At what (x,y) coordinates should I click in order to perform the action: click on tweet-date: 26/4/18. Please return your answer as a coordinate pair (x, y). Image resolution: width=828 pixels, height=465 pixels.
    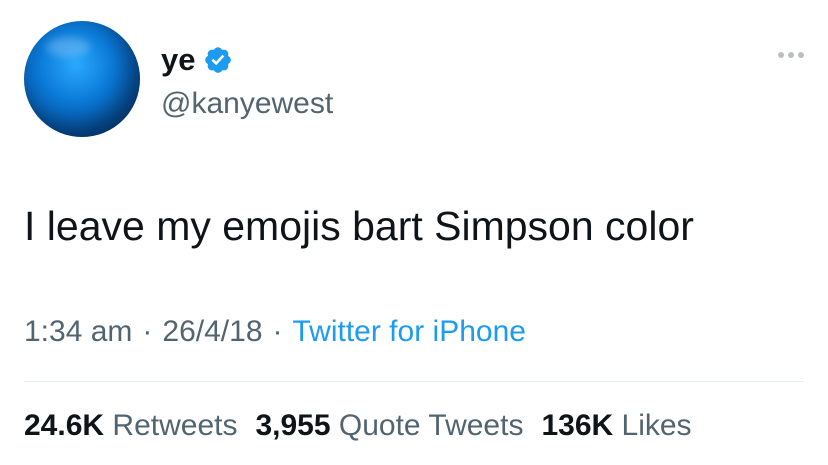
    Looking at the image, I should click on (212, 331).